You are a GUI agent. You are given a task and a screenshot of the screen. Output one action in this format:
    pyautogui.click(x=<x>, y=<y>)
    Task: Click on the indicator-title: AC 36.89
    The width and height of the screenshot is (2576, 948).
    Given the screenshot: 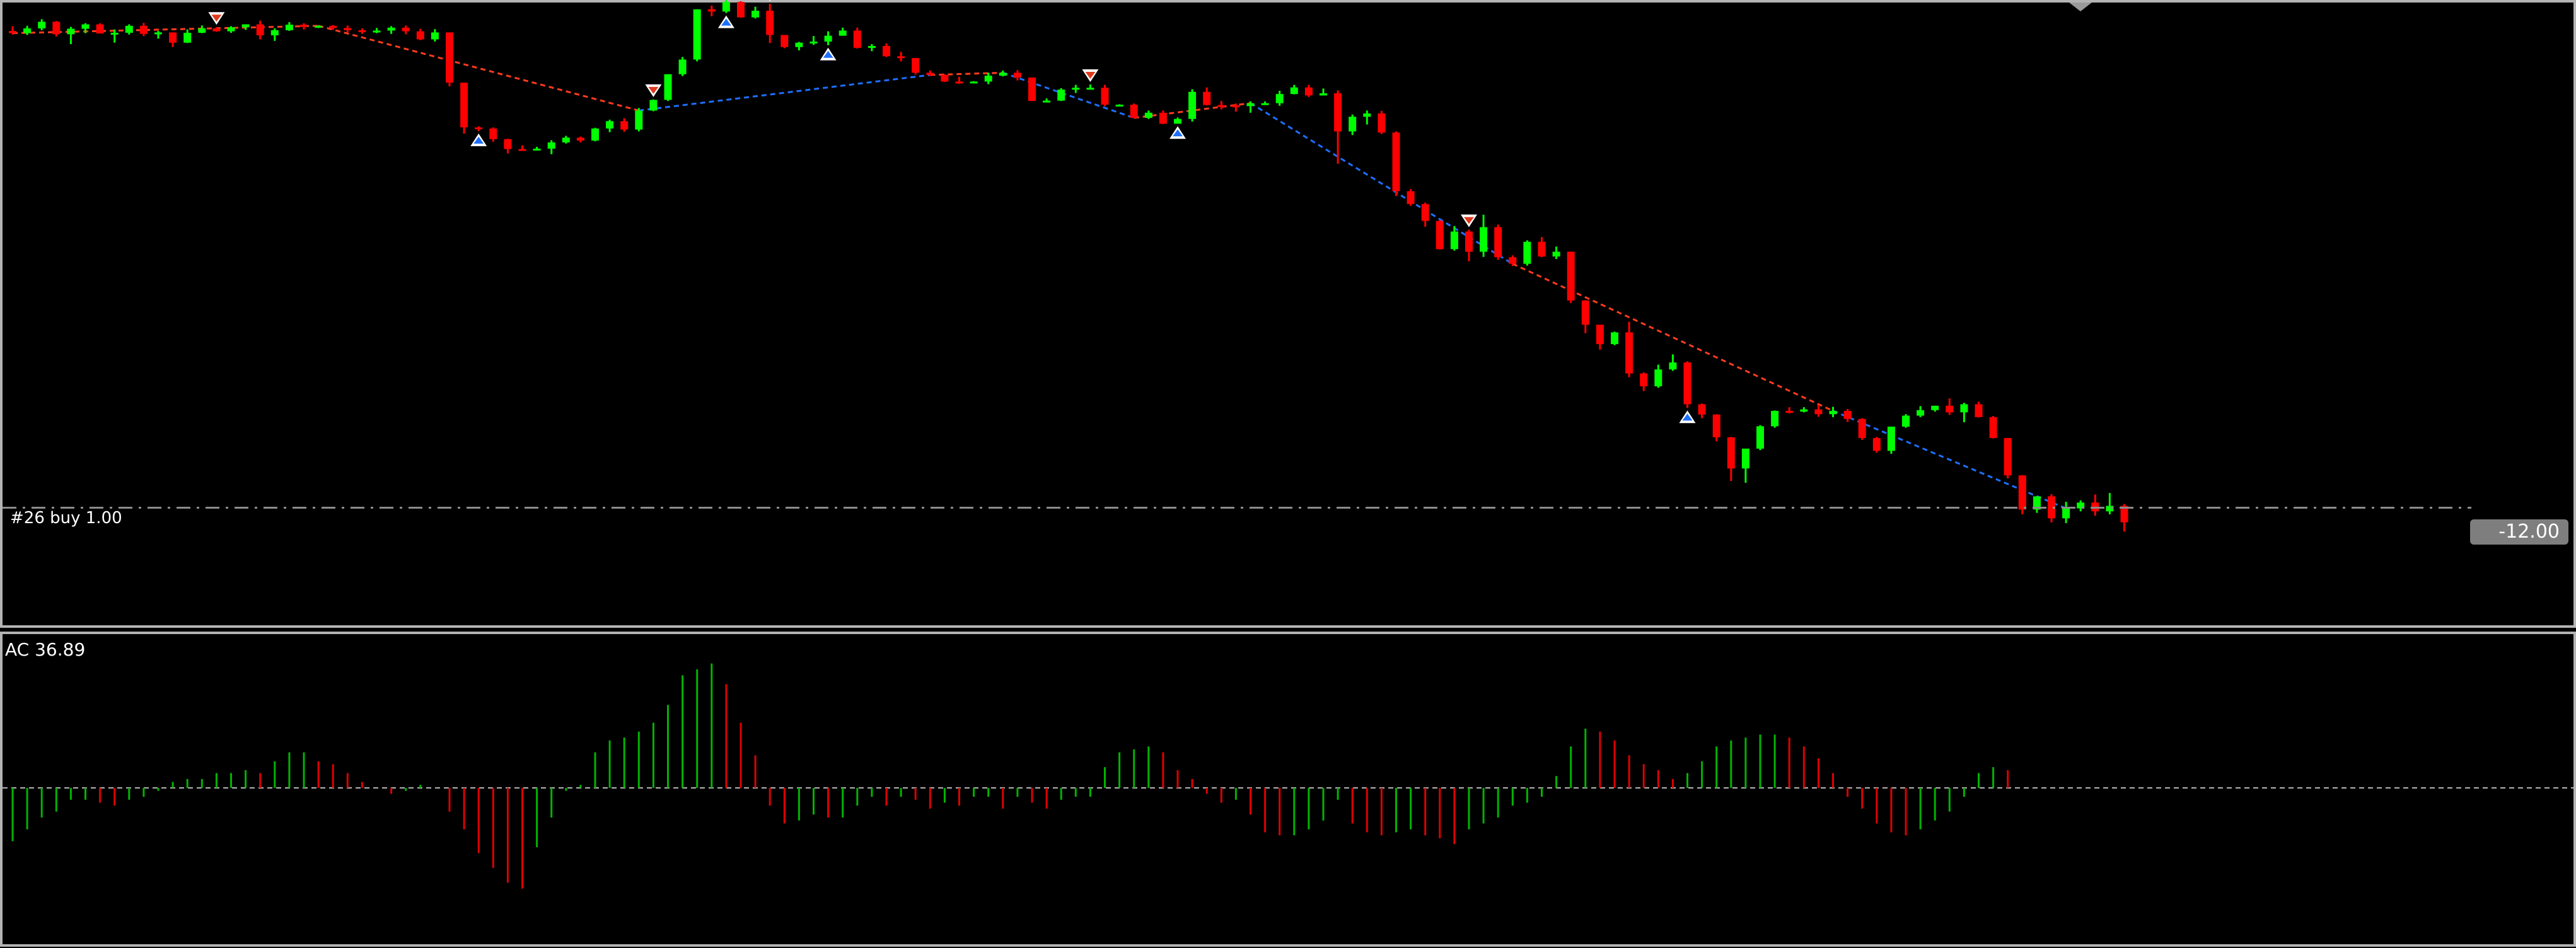 What is the action you would take?
    pyautogui.click(x=45, y=649)
    